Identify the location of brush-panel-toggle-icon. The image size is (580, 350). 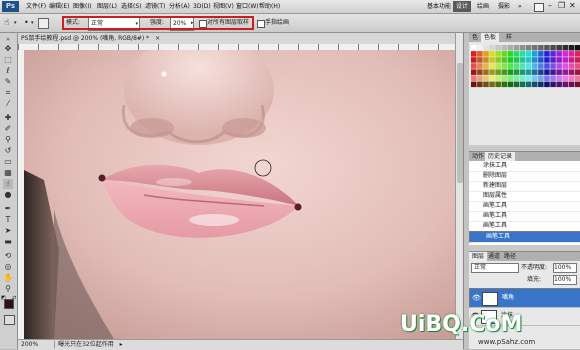
(43, 23).